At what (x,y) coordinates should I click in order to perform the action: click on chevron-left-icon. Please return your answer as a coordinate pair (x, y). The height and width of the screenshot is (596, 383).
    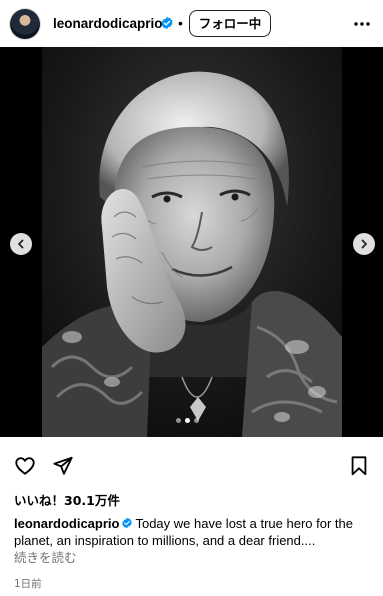
    Looking at the image, I should click on (21, 244).